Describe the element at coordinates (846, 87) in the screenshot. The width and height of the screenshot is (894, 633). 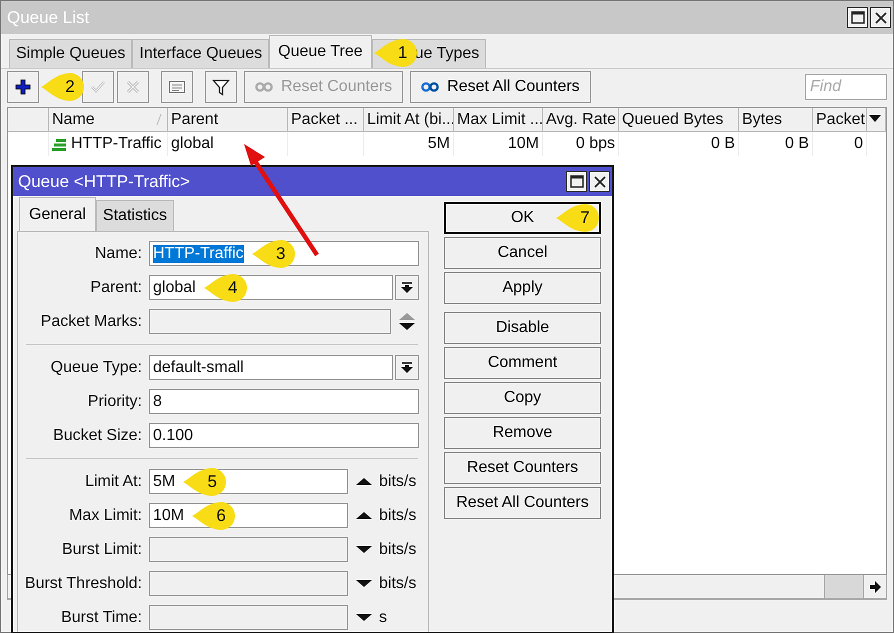
I see `find-field: Find` at that location.